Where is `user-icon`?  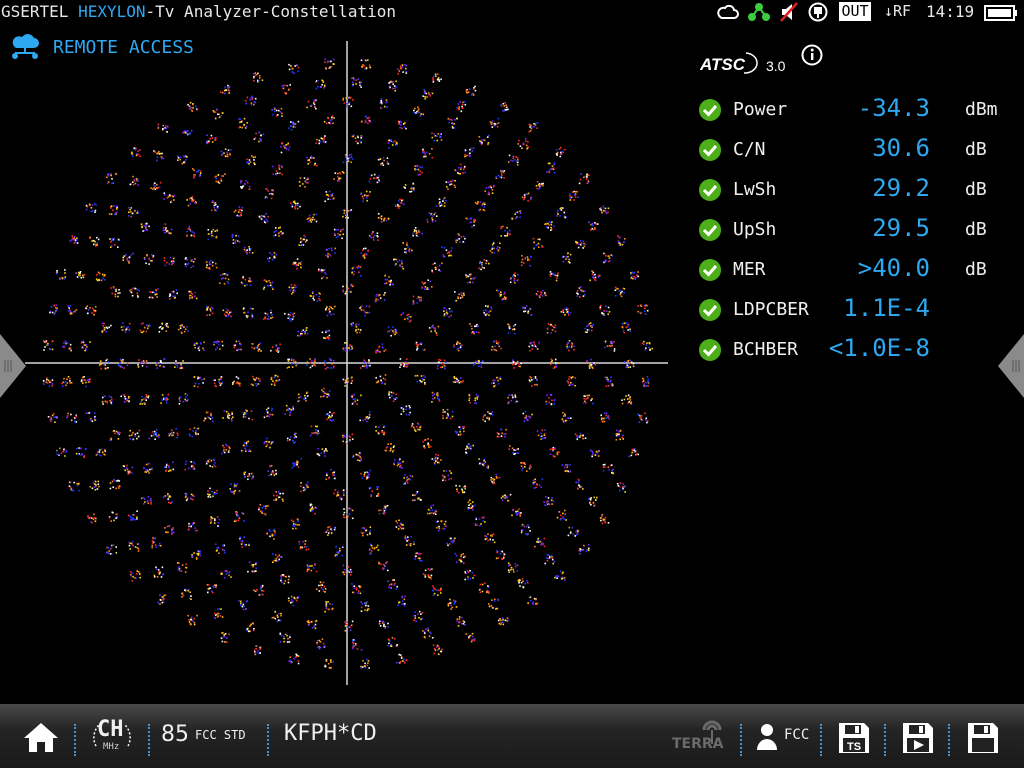
user-icon is located at coordinates (767, 737).